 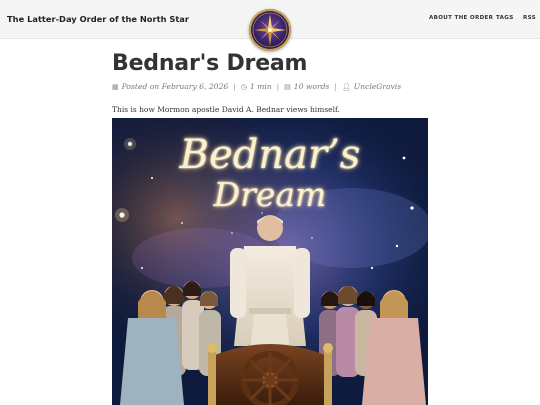 What do you see at coordinates (270, 30) in the screenshot?
I see `compass-star-icon` at bounding box center [270, 30].